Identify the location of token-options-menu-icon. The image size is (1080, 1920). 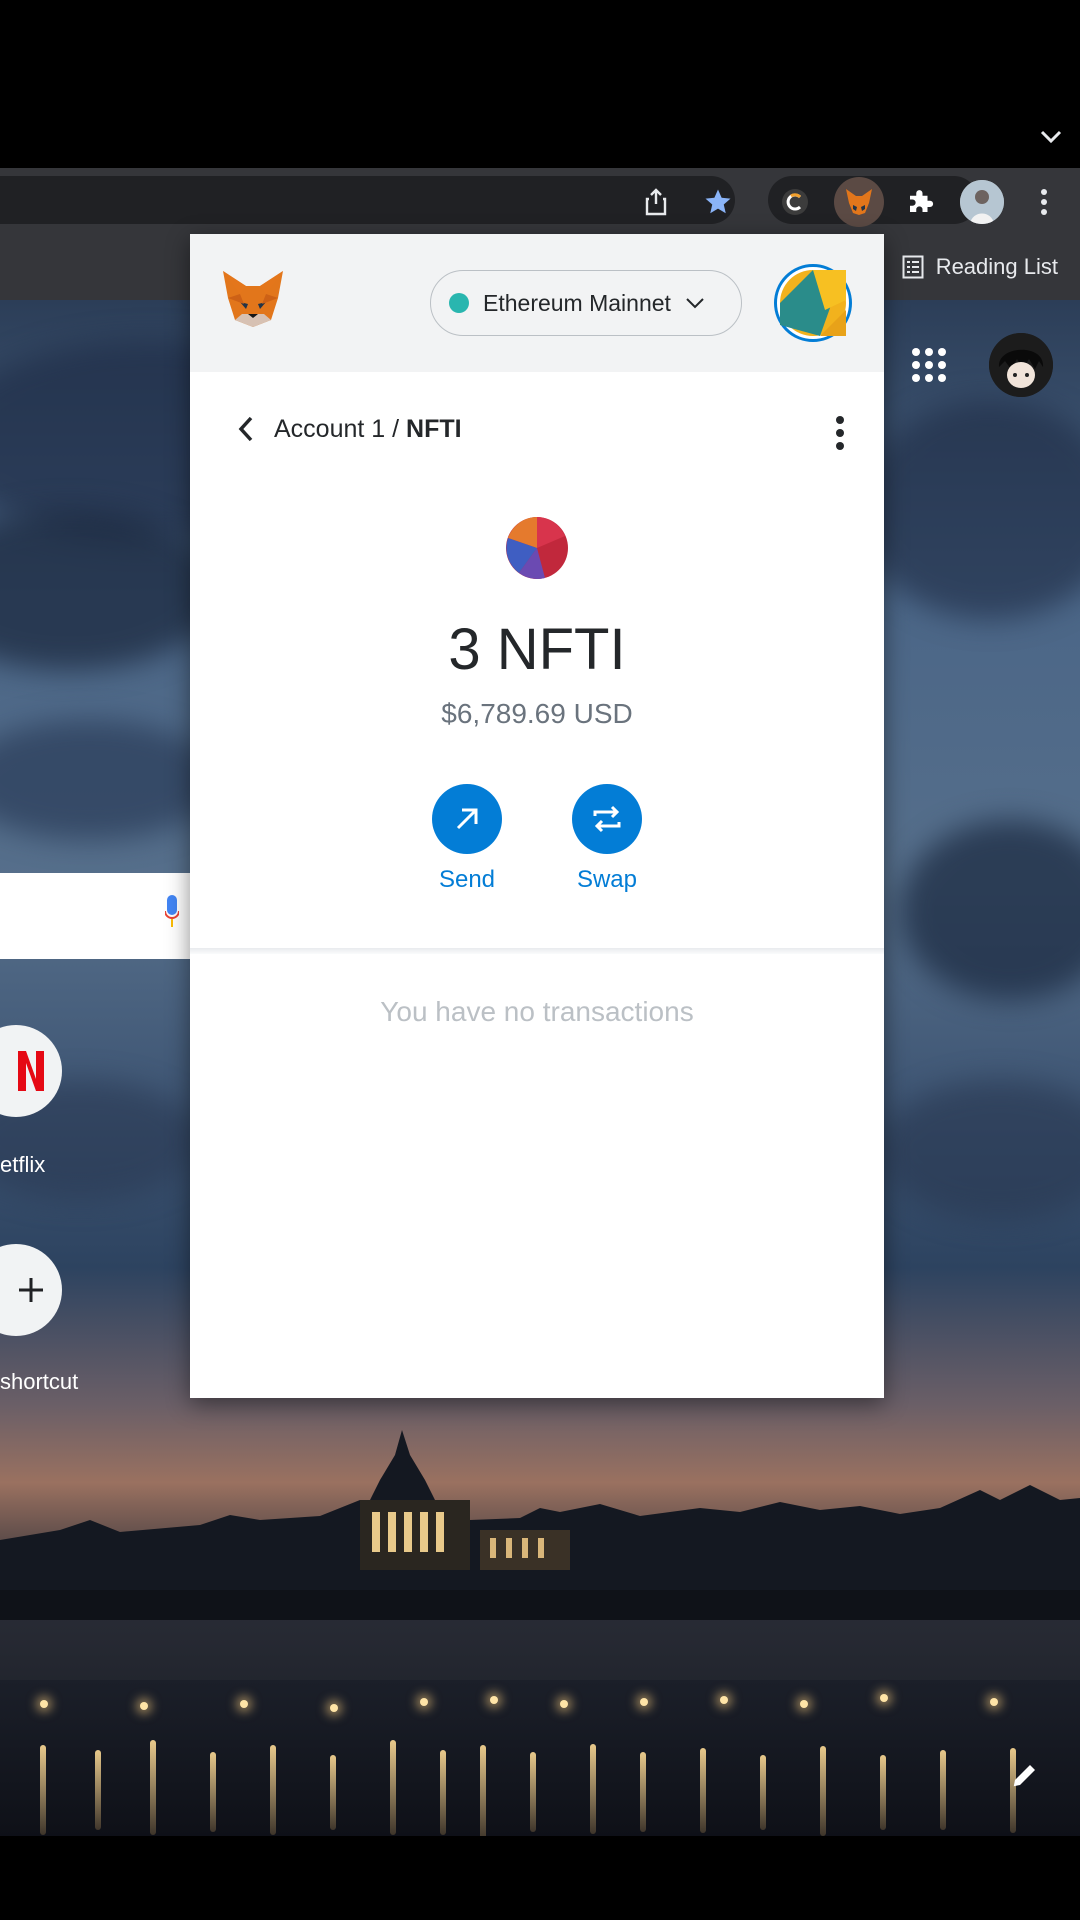
(840, 433).